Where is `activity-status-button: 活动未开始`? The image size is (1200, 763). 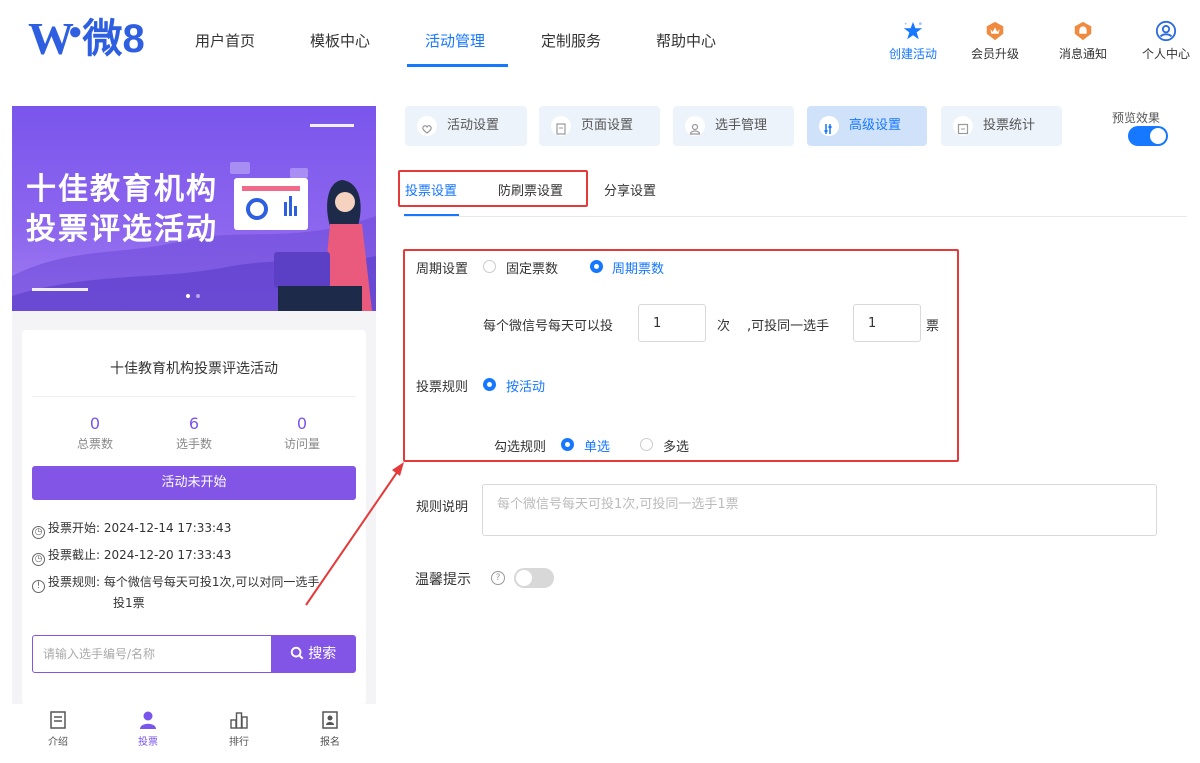
activity-status-button: 活动未开始 is located at coordinates (194, 483).